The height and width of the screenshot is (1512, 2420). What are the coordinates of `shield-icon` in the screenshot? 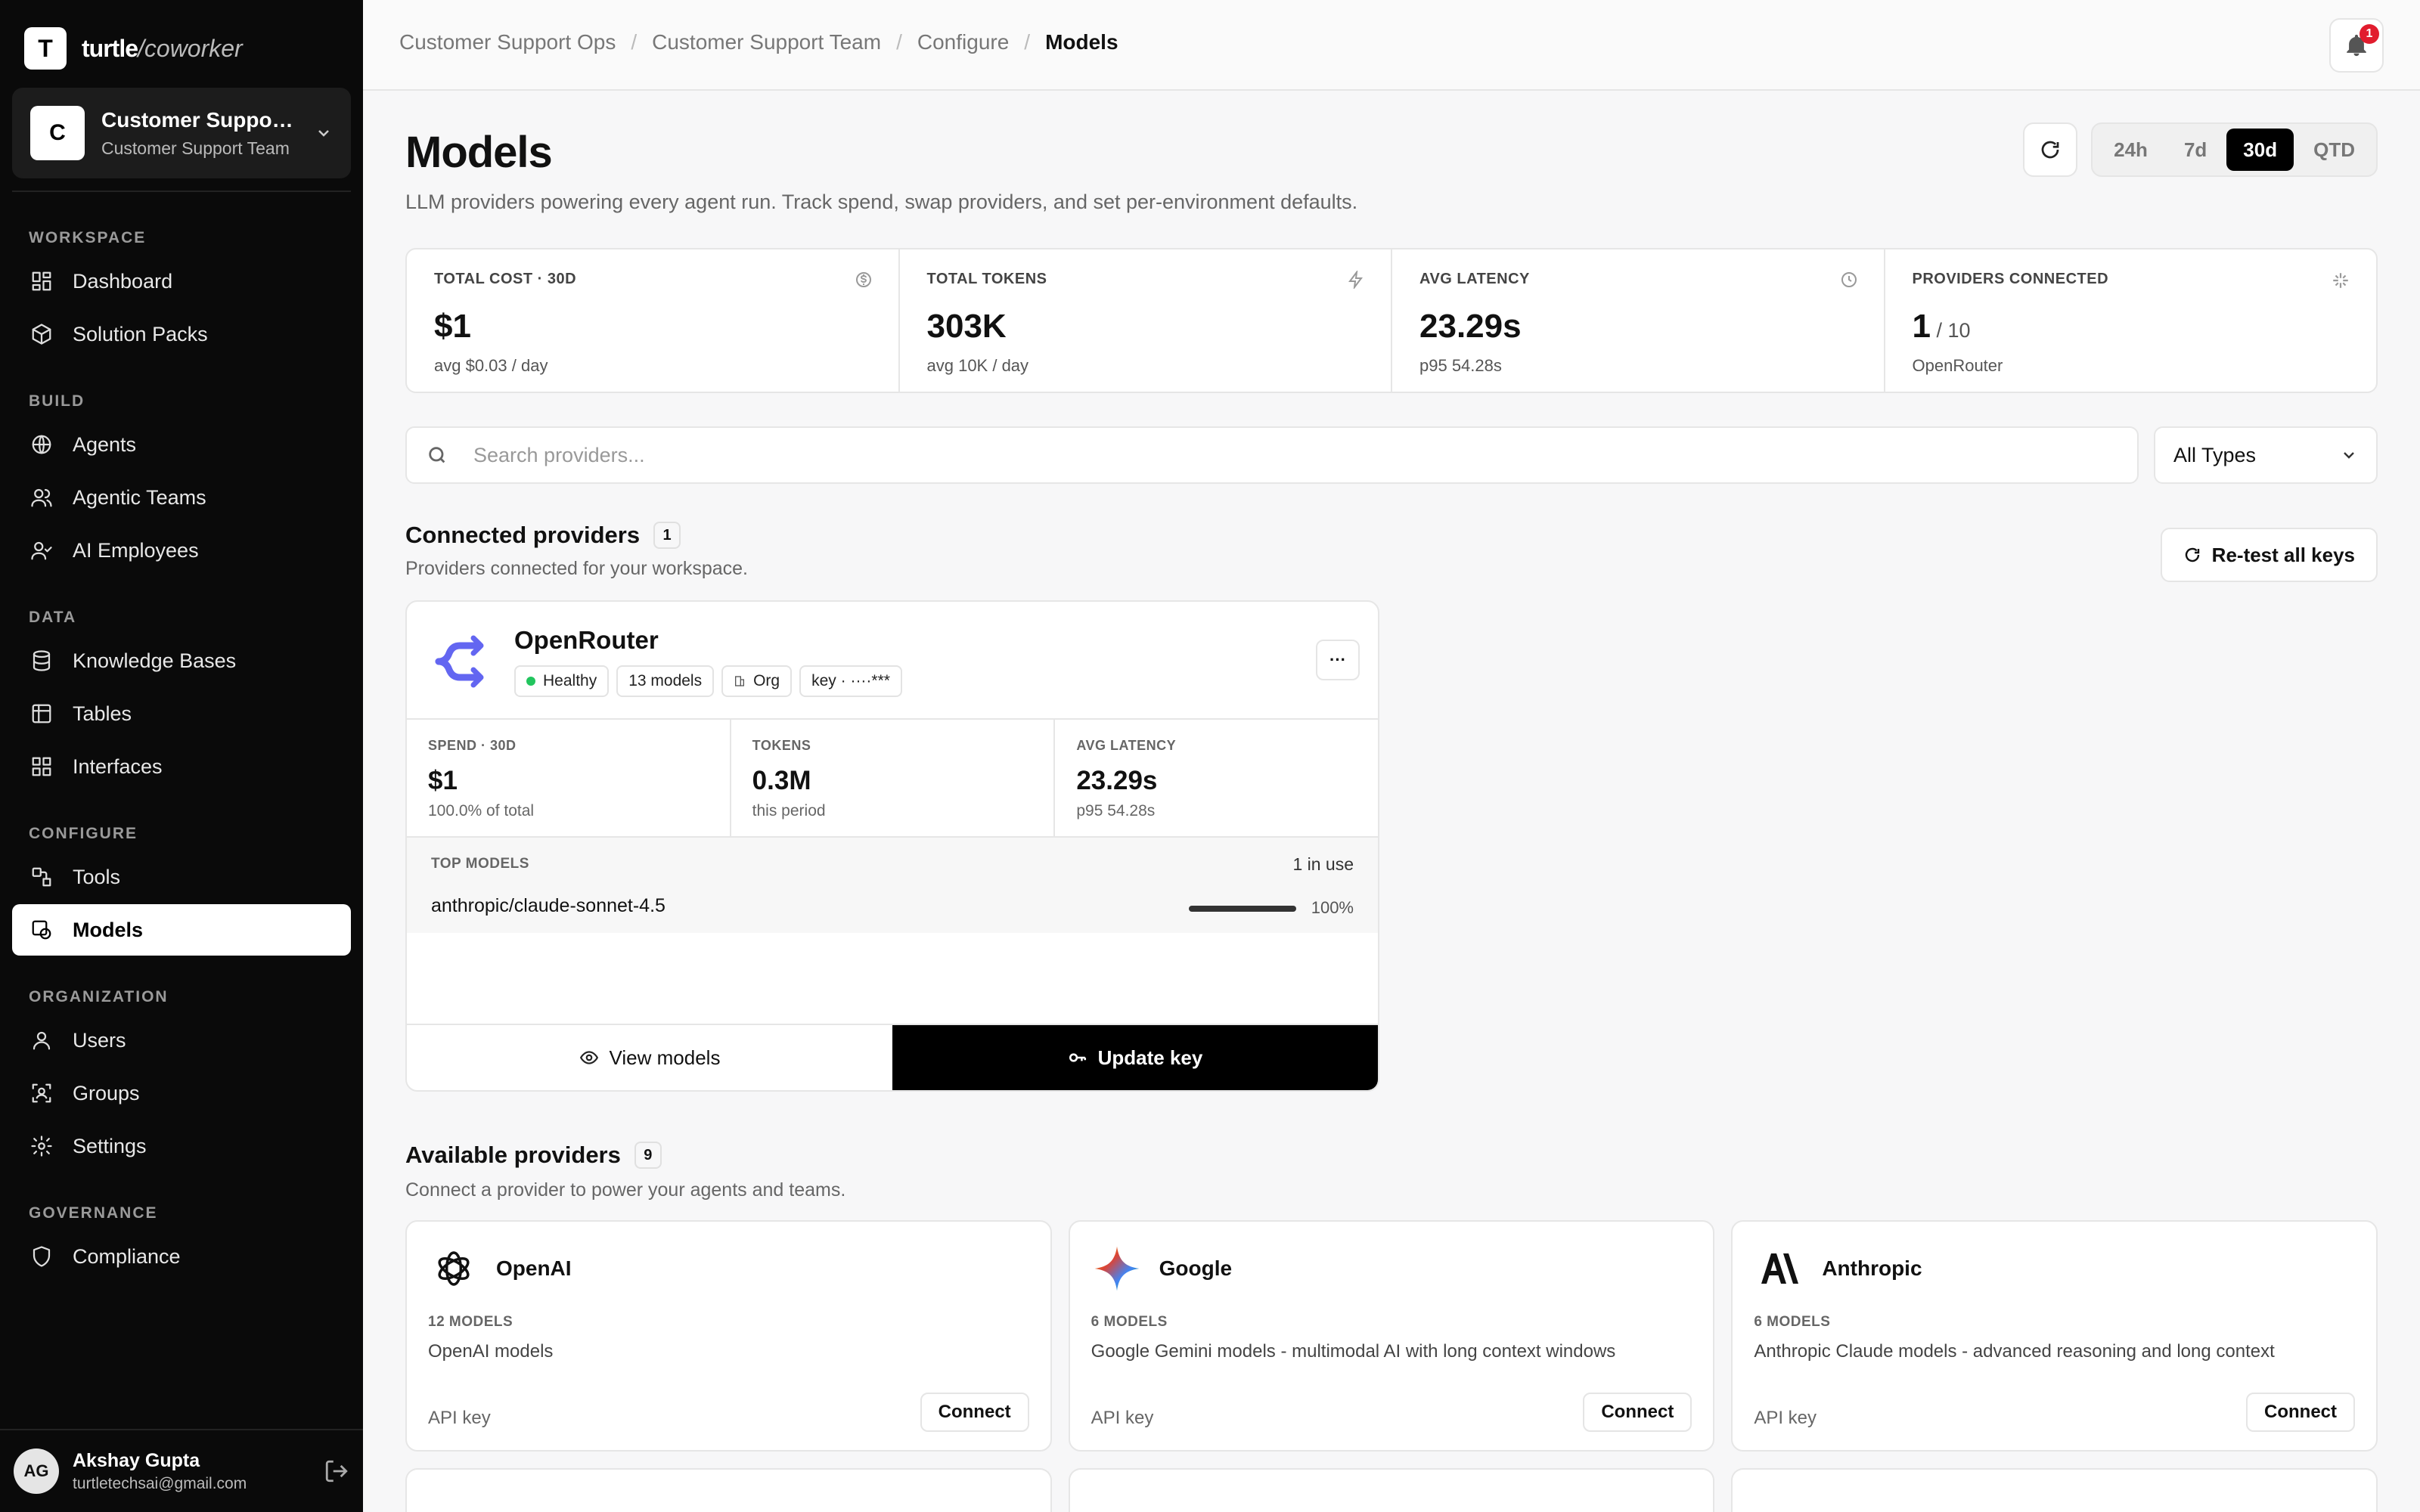 It's located at (41, 1257).